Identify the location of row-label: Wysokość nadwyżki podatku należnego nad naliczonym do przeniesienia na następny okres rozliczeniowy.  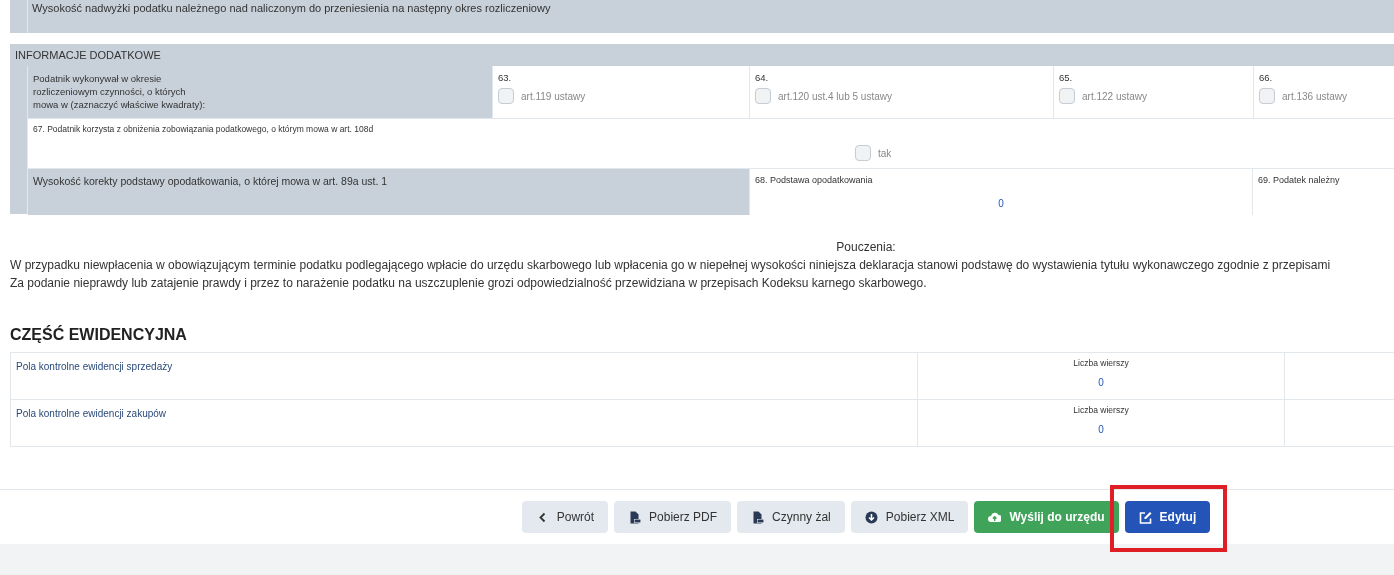
(291, 8).